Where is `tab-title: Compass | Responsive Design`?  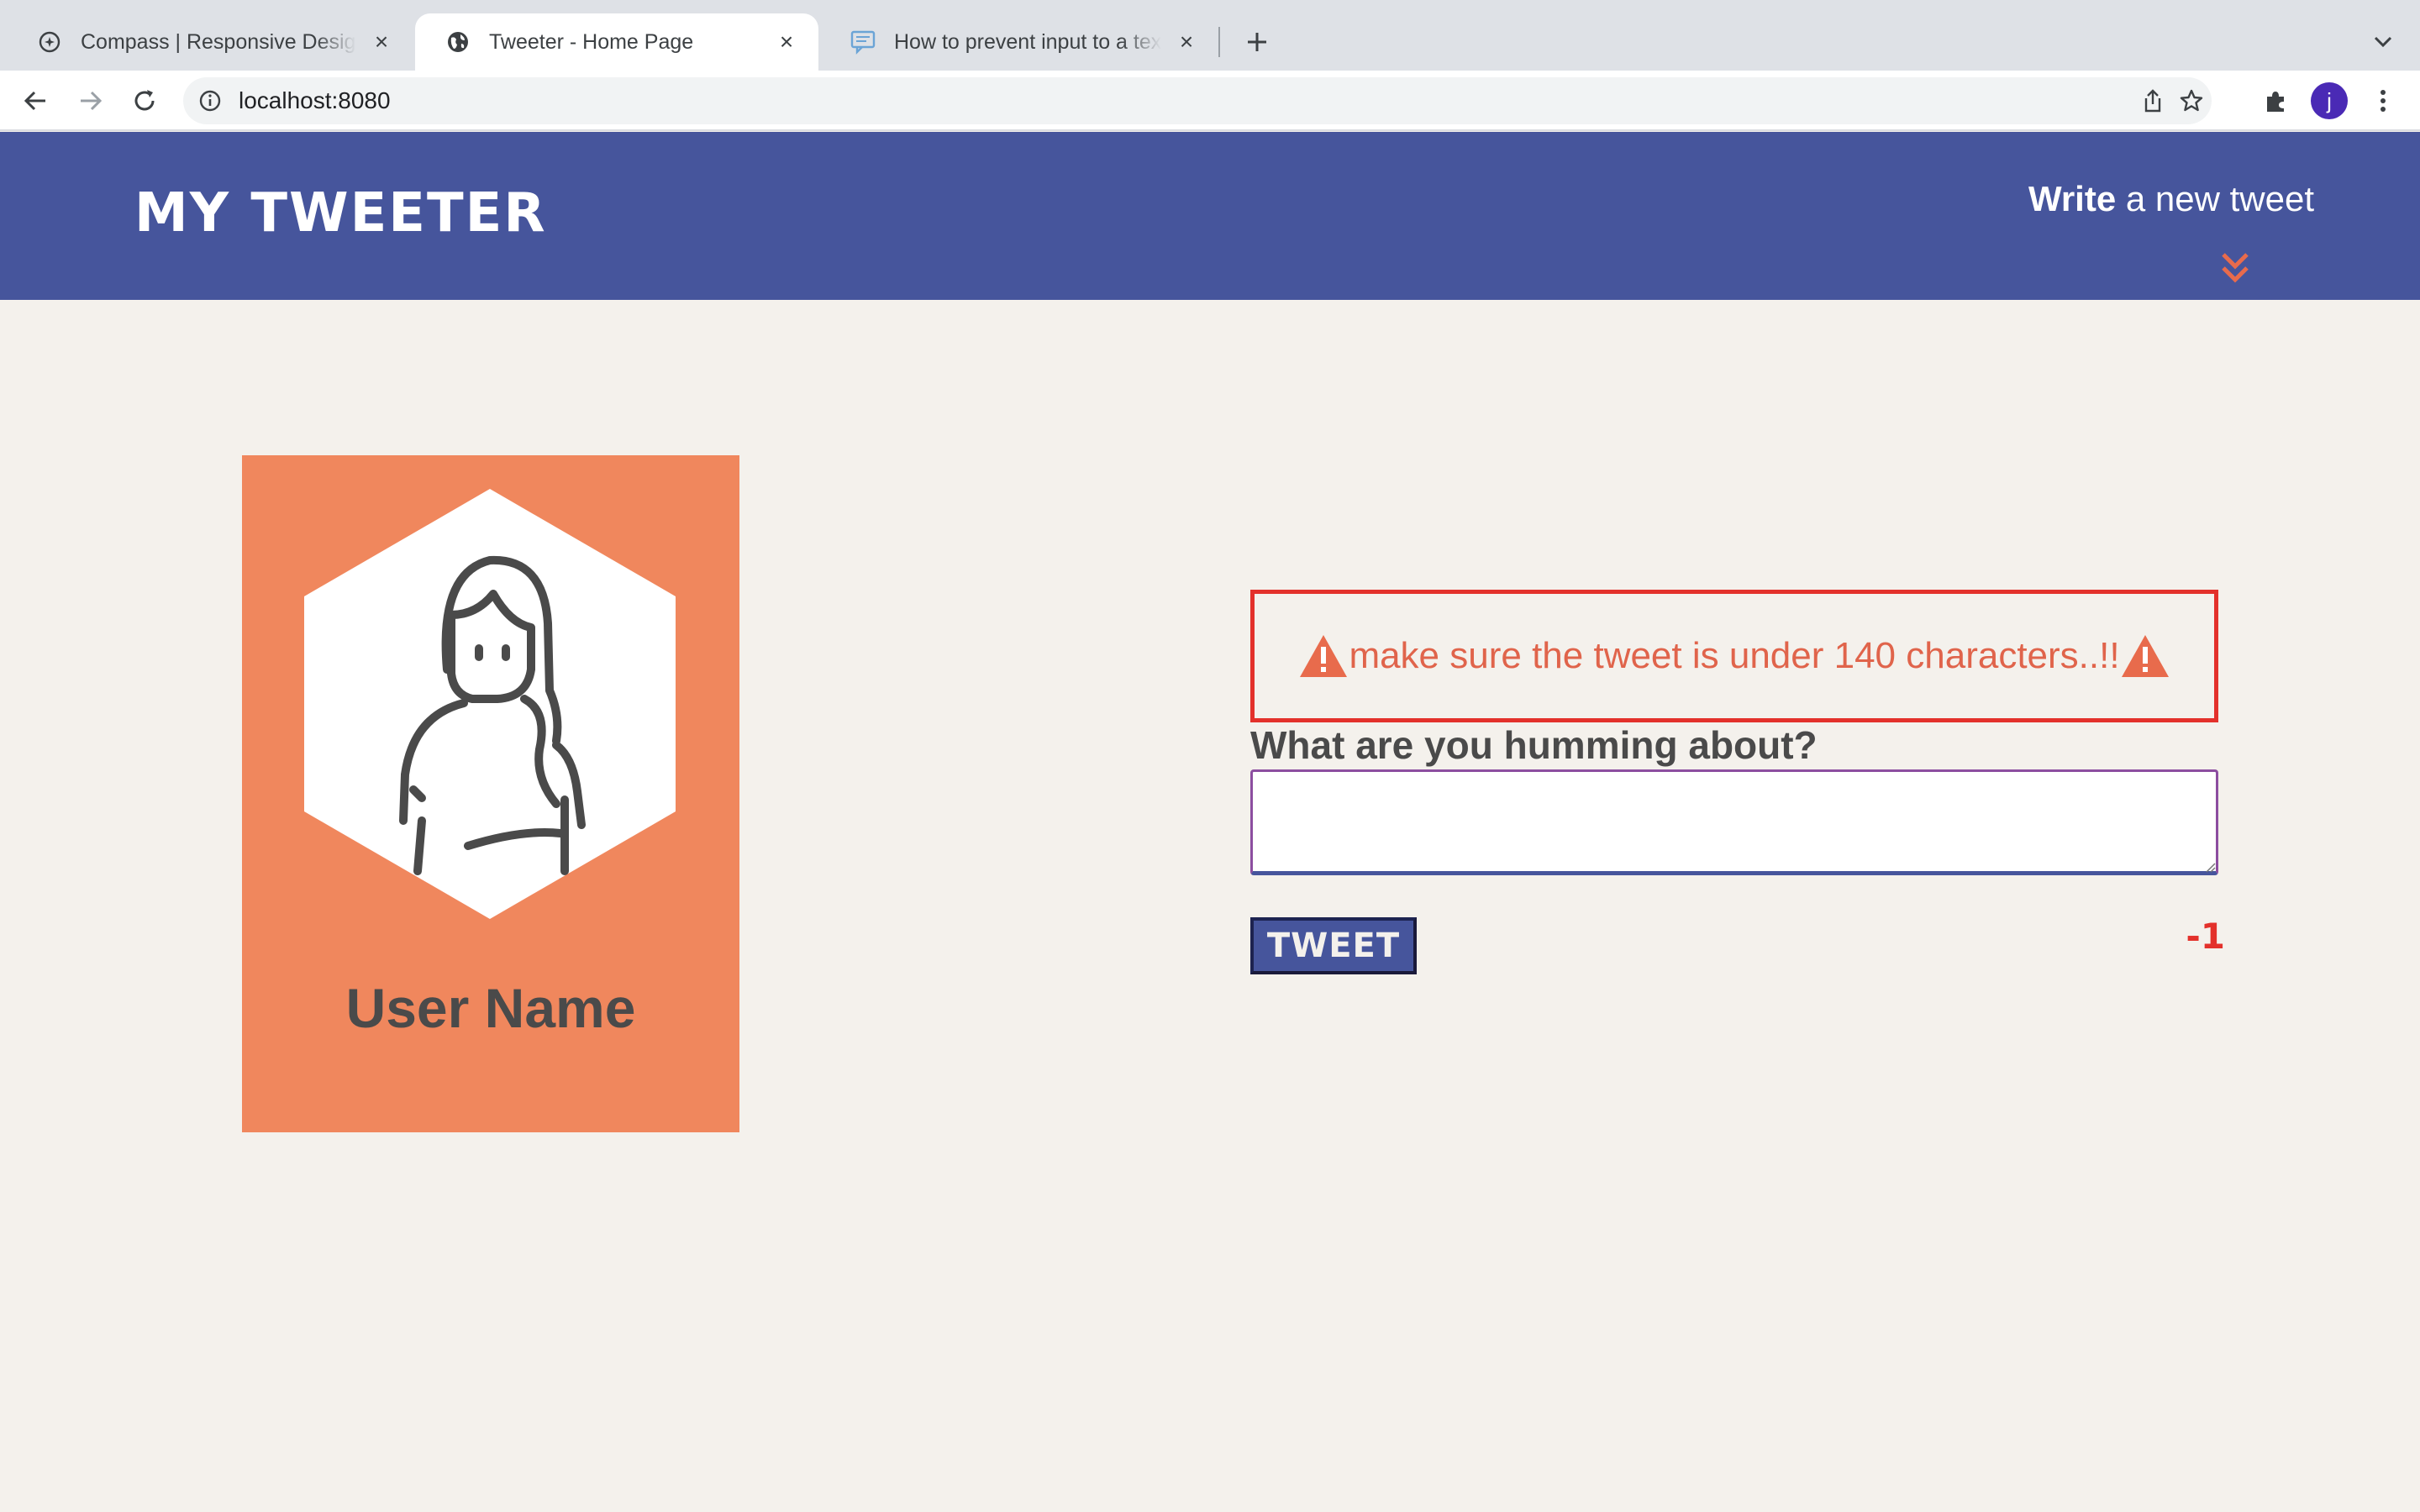 tab-title: Compass | Responsive Design is located at coordinates (218, 41).